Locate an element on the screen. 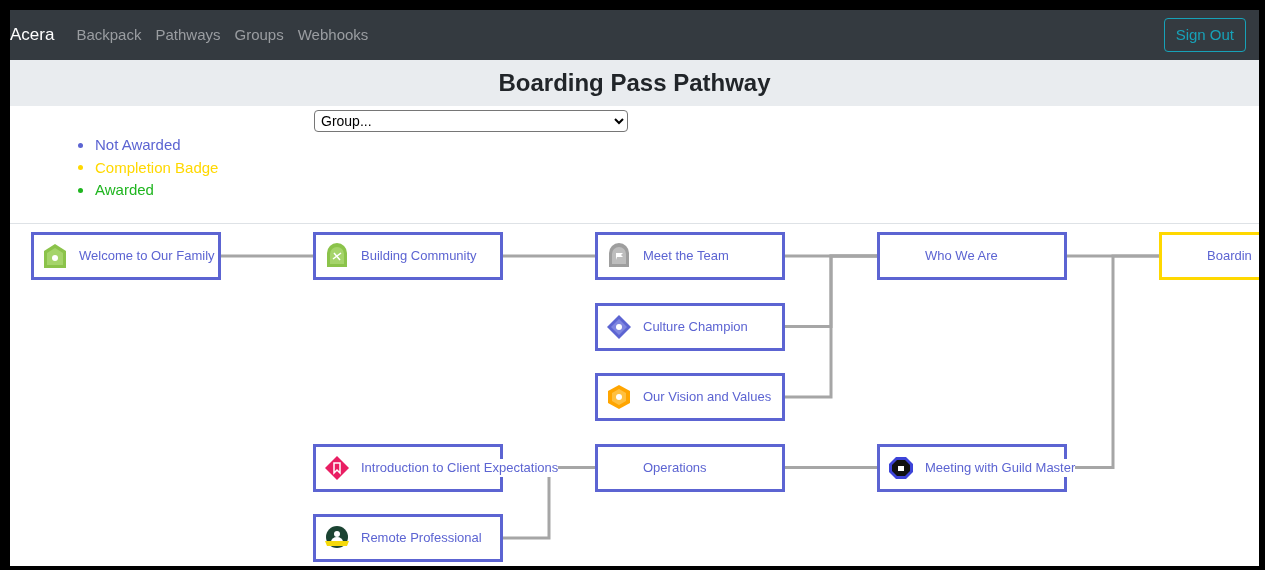 The height and width of the screenshot is (570, 1265). node-label: Meeting with Guild Master is located at coordinates (1000, 467).